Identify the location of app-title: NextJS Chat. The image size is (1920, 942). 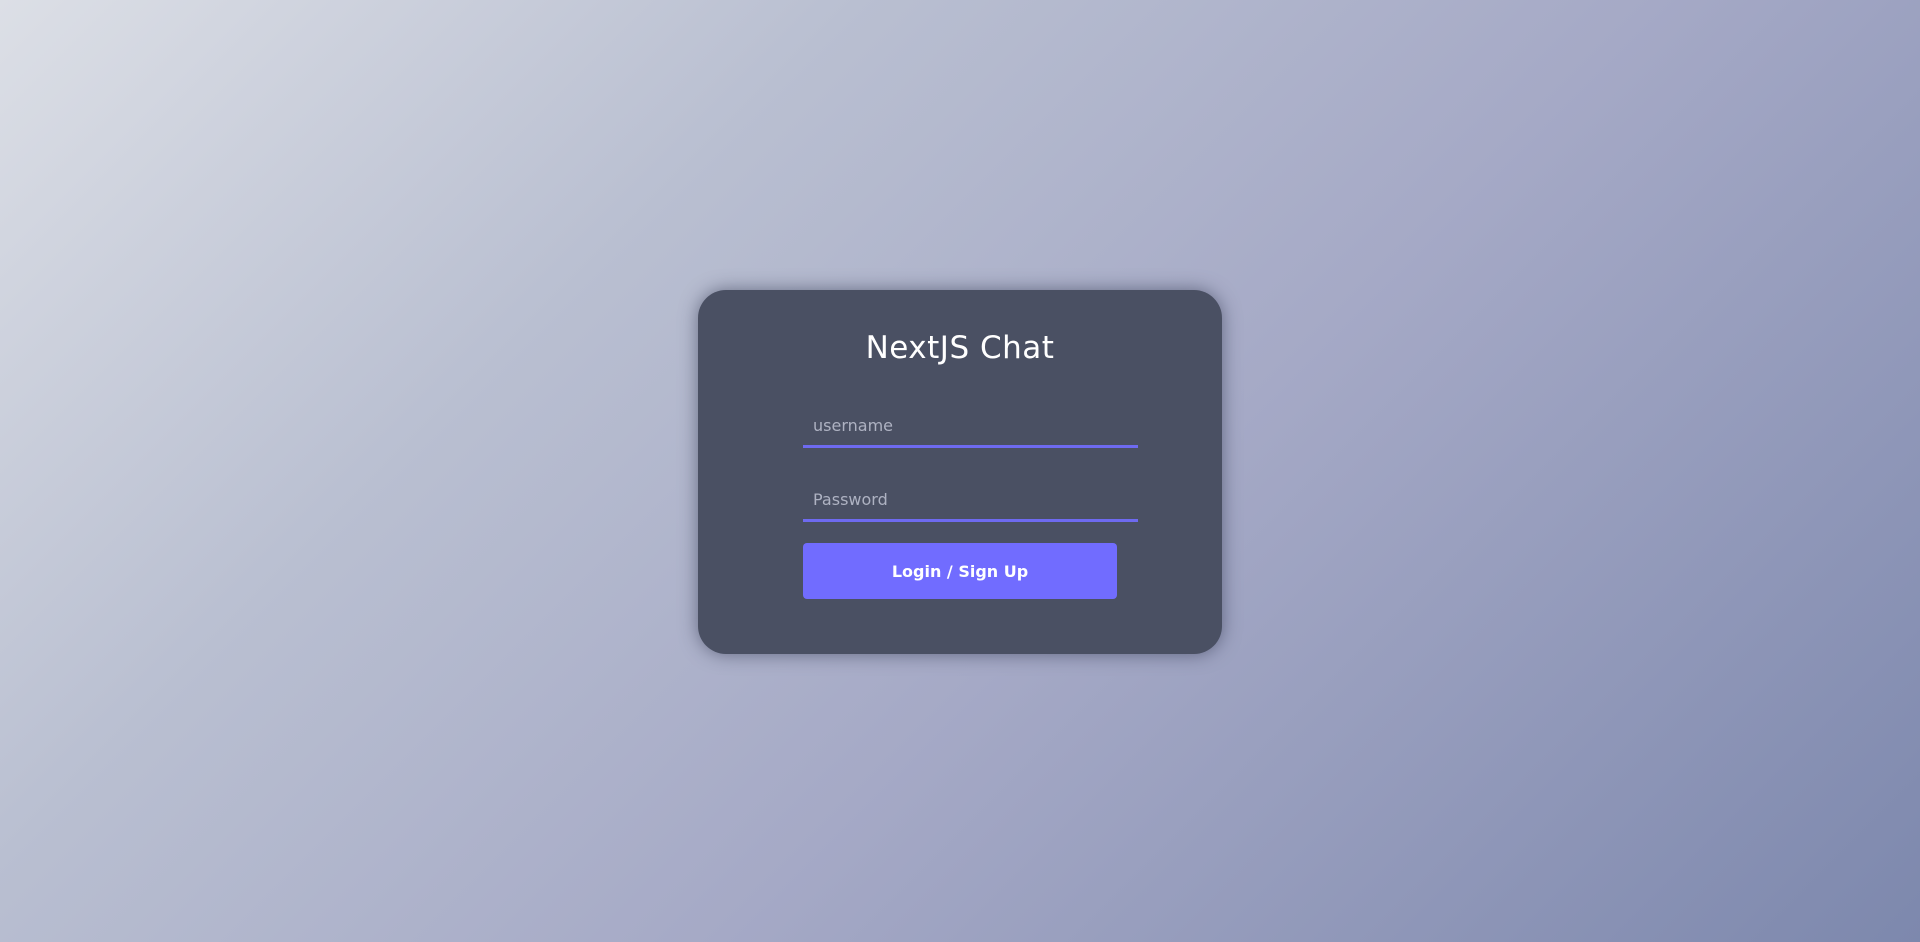
(960, 348).